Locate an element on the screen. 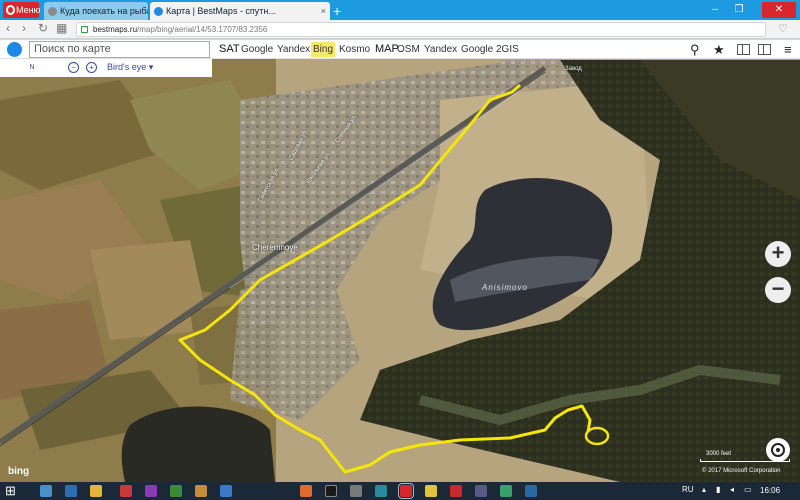 The image size is (800, 500). zoom-out-small-icon: − is located at coordinates (73, 67).